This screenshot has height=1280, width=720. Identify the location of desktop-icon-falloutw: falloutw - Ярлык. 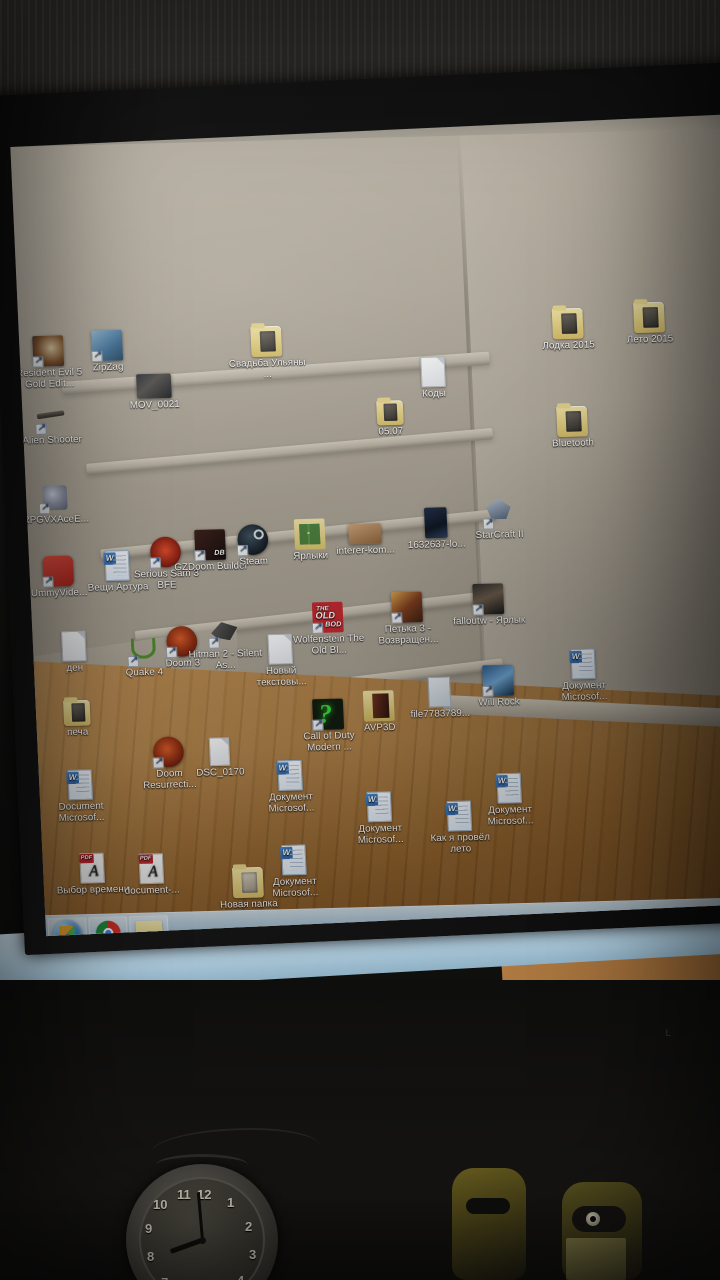
(488, 605).